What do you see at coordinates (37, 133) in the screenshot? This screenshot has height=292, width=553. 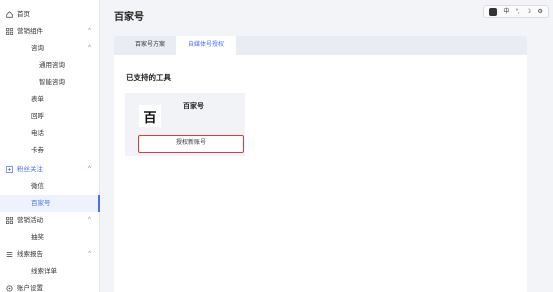 I see `sidebar-item-label: 电话` at bounding box center [37, 133].